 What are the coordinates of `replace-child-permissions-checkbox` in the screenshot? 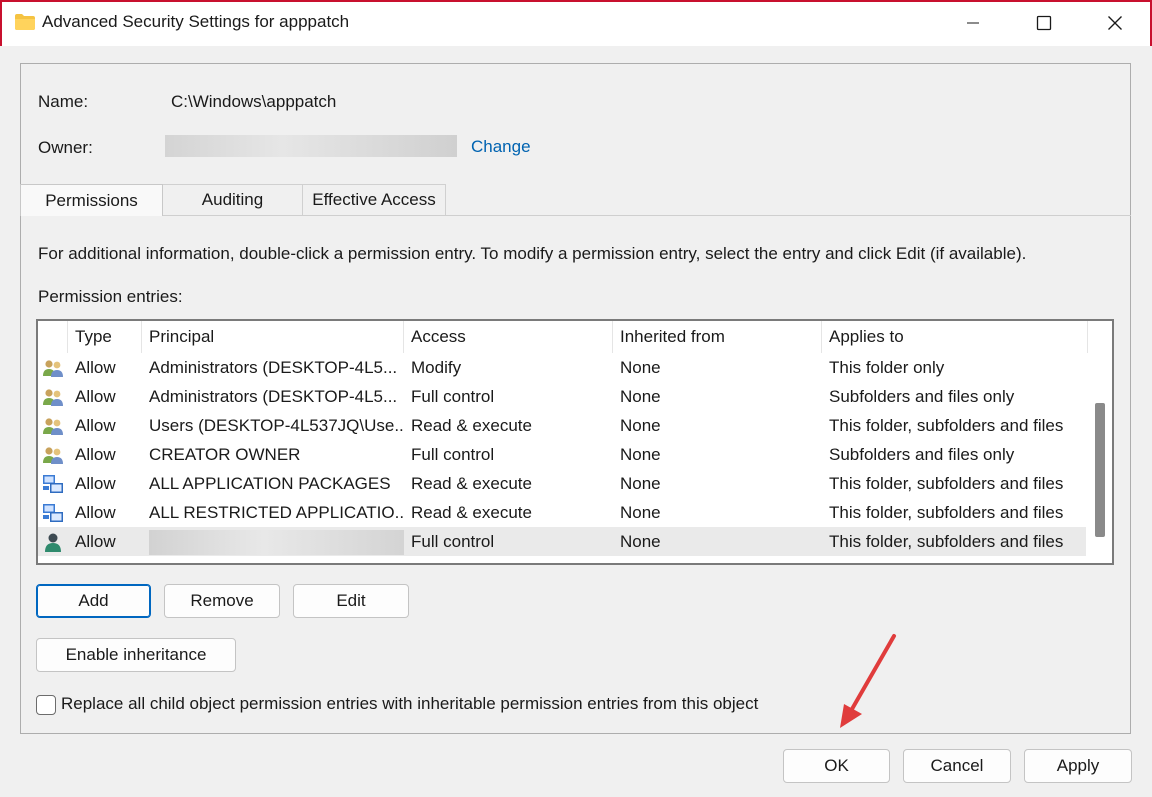 It's located at (46, 705).